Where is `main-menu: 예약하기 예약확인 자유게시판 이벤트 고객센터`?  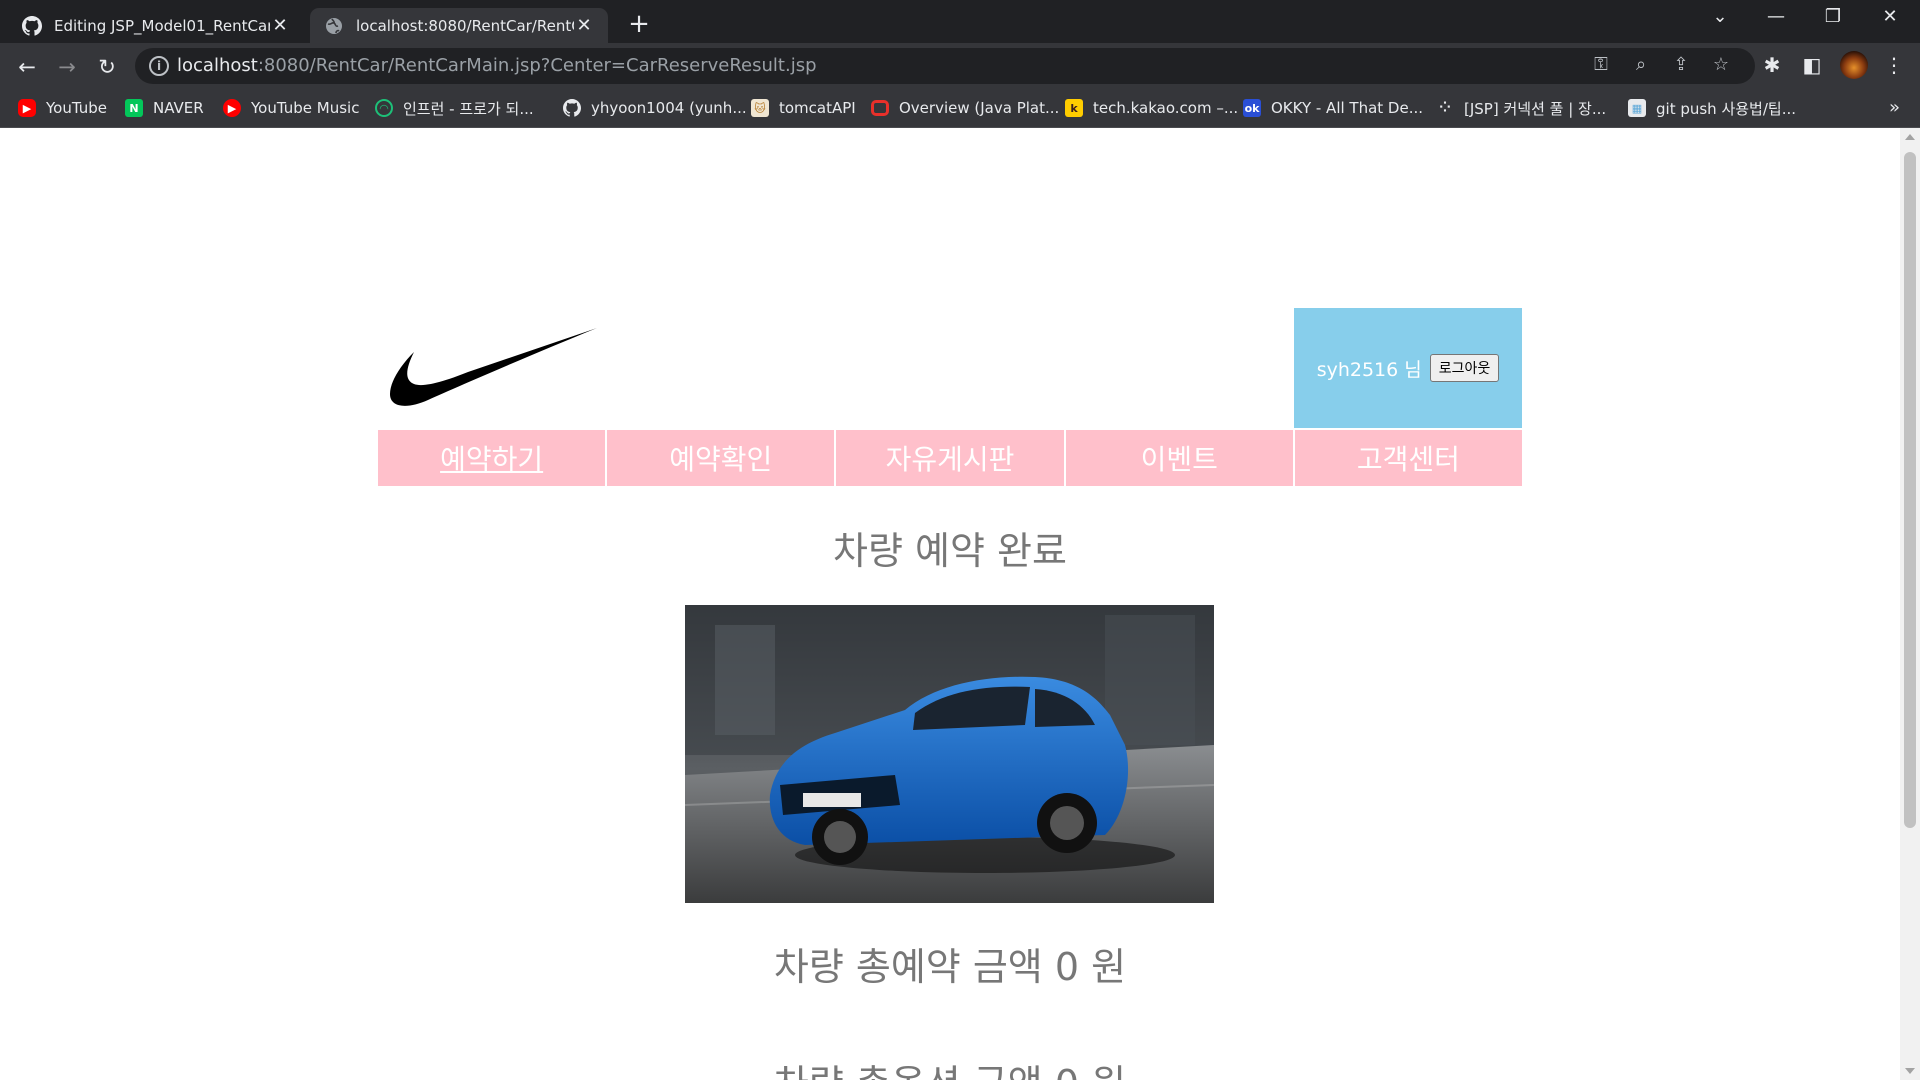
main-menu: 예약하기 예약확인 자유게시판 이벤트 고객센터 is located at coordinates (950, 458).